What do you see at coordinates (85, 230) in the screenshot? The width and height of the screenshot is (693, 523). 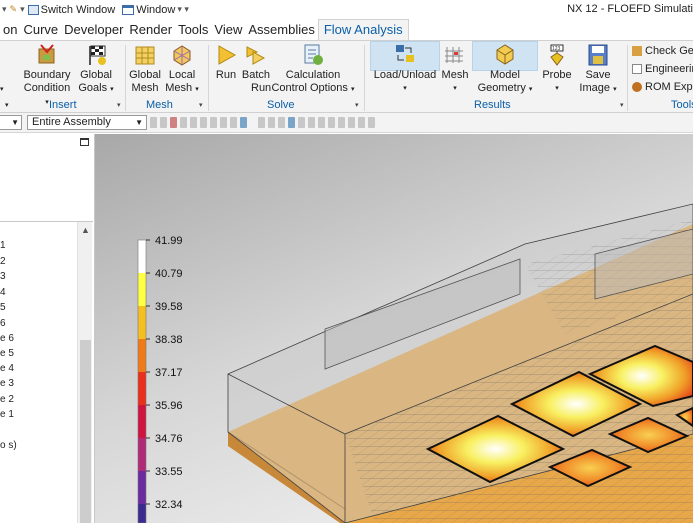 I see `scroll-up-icon: ▲` at bounding box center [85, 230].